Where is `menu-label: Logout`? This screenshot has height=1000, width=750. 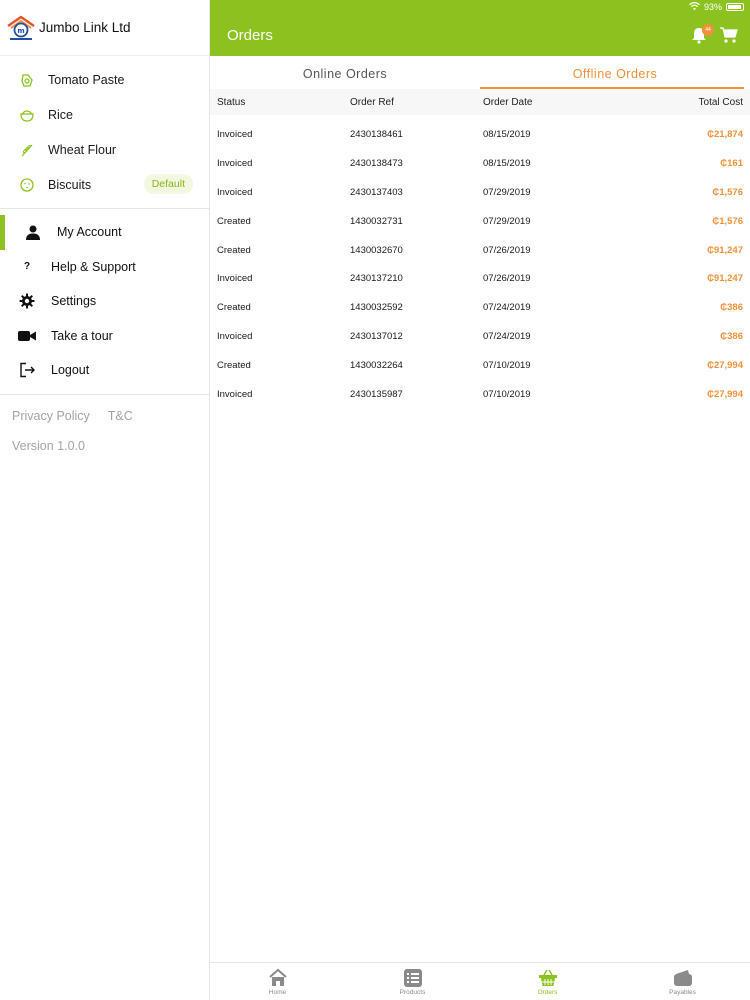 menu-label: Logout is located at coordinates (70, 370).